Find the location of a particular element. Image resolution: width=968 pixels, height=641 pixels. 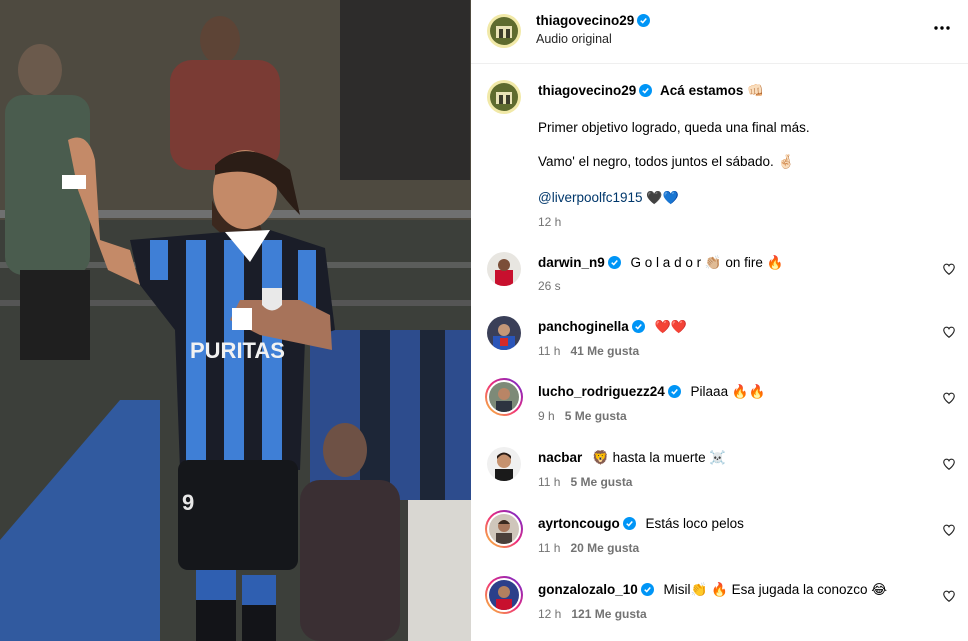

more-options-icon is located at coordinates (942, 28).